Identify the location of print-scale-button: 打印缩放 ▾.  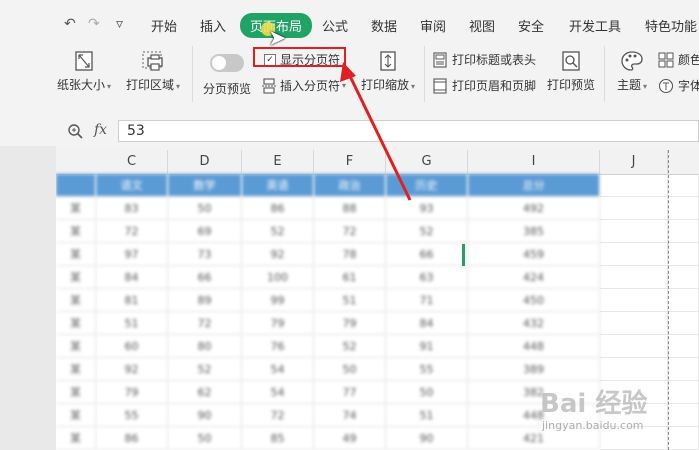
(388, 71).